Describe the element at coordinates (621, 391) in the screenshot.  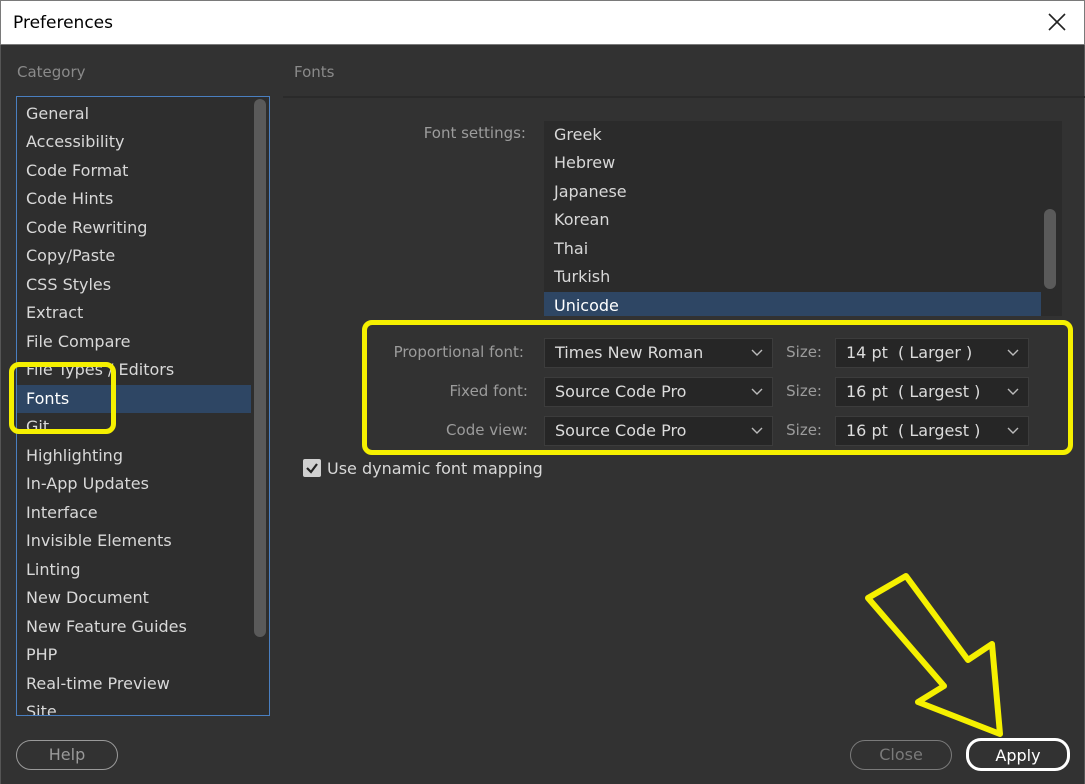
I see `fixed-font-value: Source Code Pro` at that location.